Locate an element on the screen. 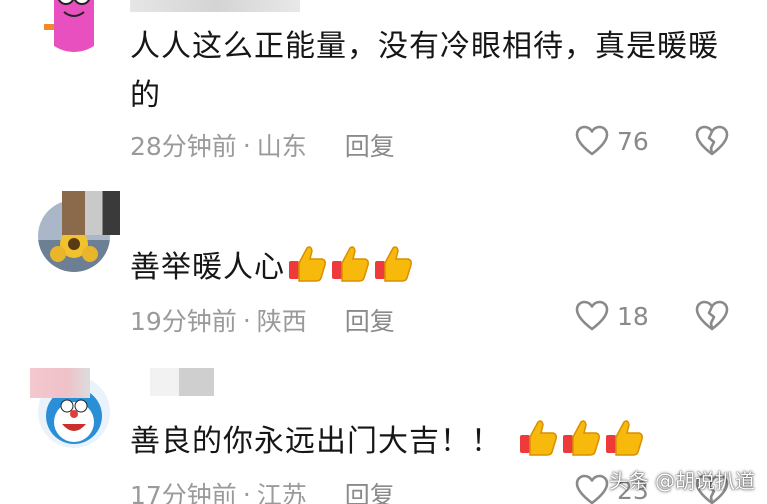 This screenshot has height=504, width=767. watermark: 头条 @胡说扒道 is located at coordinates (681, 481).